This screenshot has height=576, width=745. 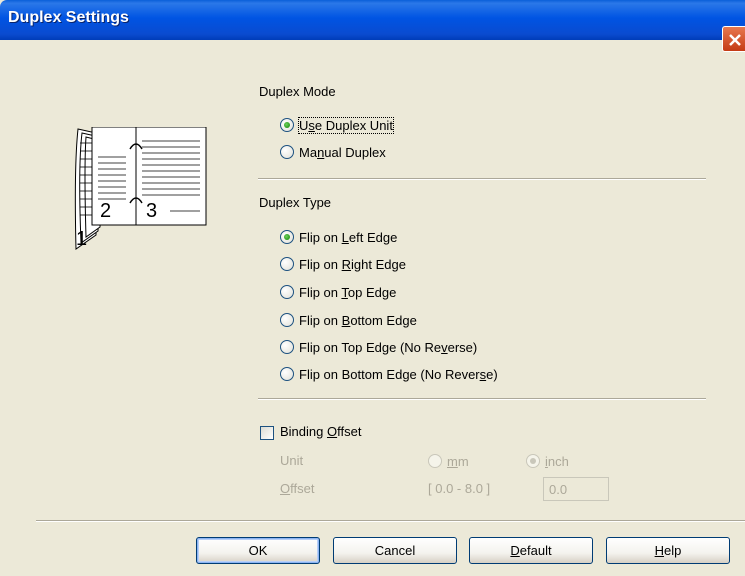 What do you see at coordinates (297, 91) in the screenshot?
I see `duplex-mode-label: Duplex Mode` at bounding box center [297, 91].